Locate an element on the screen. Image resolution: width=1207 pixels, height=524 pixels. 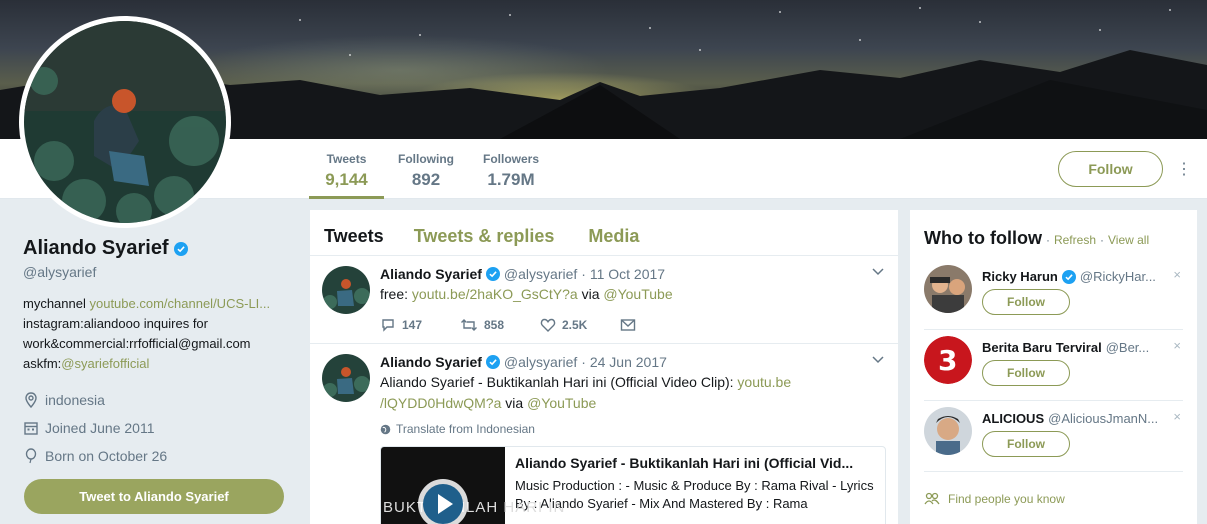
profile-avatar is located at coordinates (125, 122).